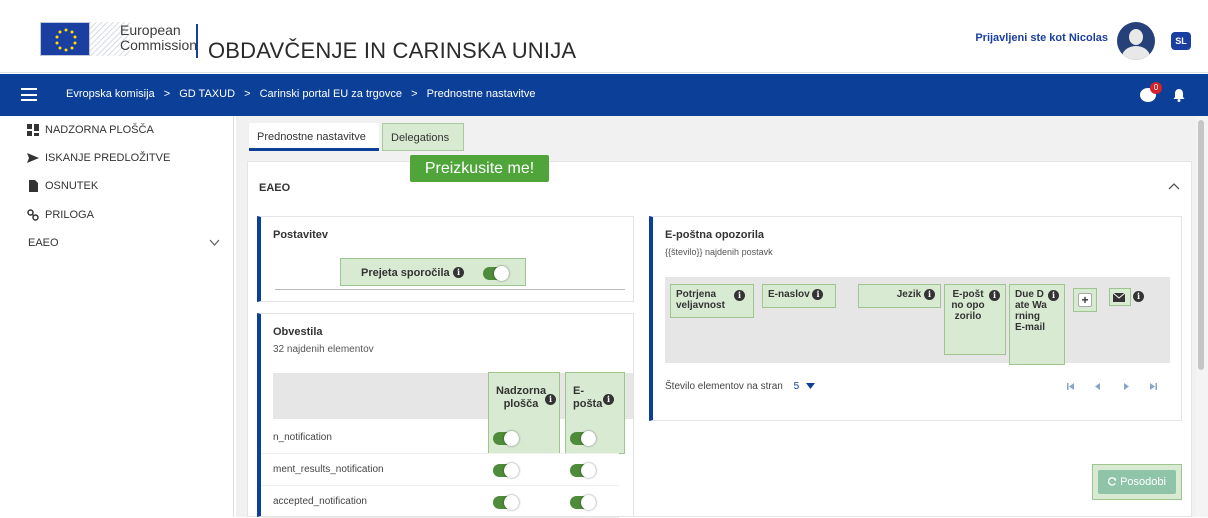 The width and height of the screenshot is (1208, 518). I want to click on notifications-title: Obvestila, so click(298, 332).